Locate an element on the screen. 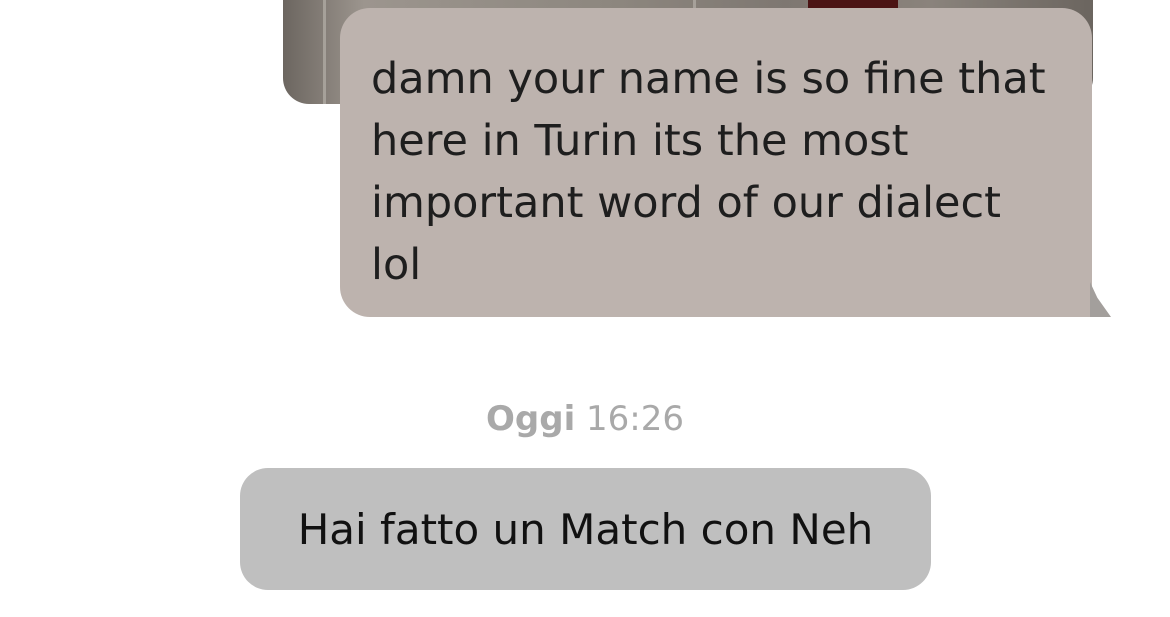 This screenshot has width=1170, height=617. match-notice: Hai fatto un Match con Neh is located at coordinates (585, 529).